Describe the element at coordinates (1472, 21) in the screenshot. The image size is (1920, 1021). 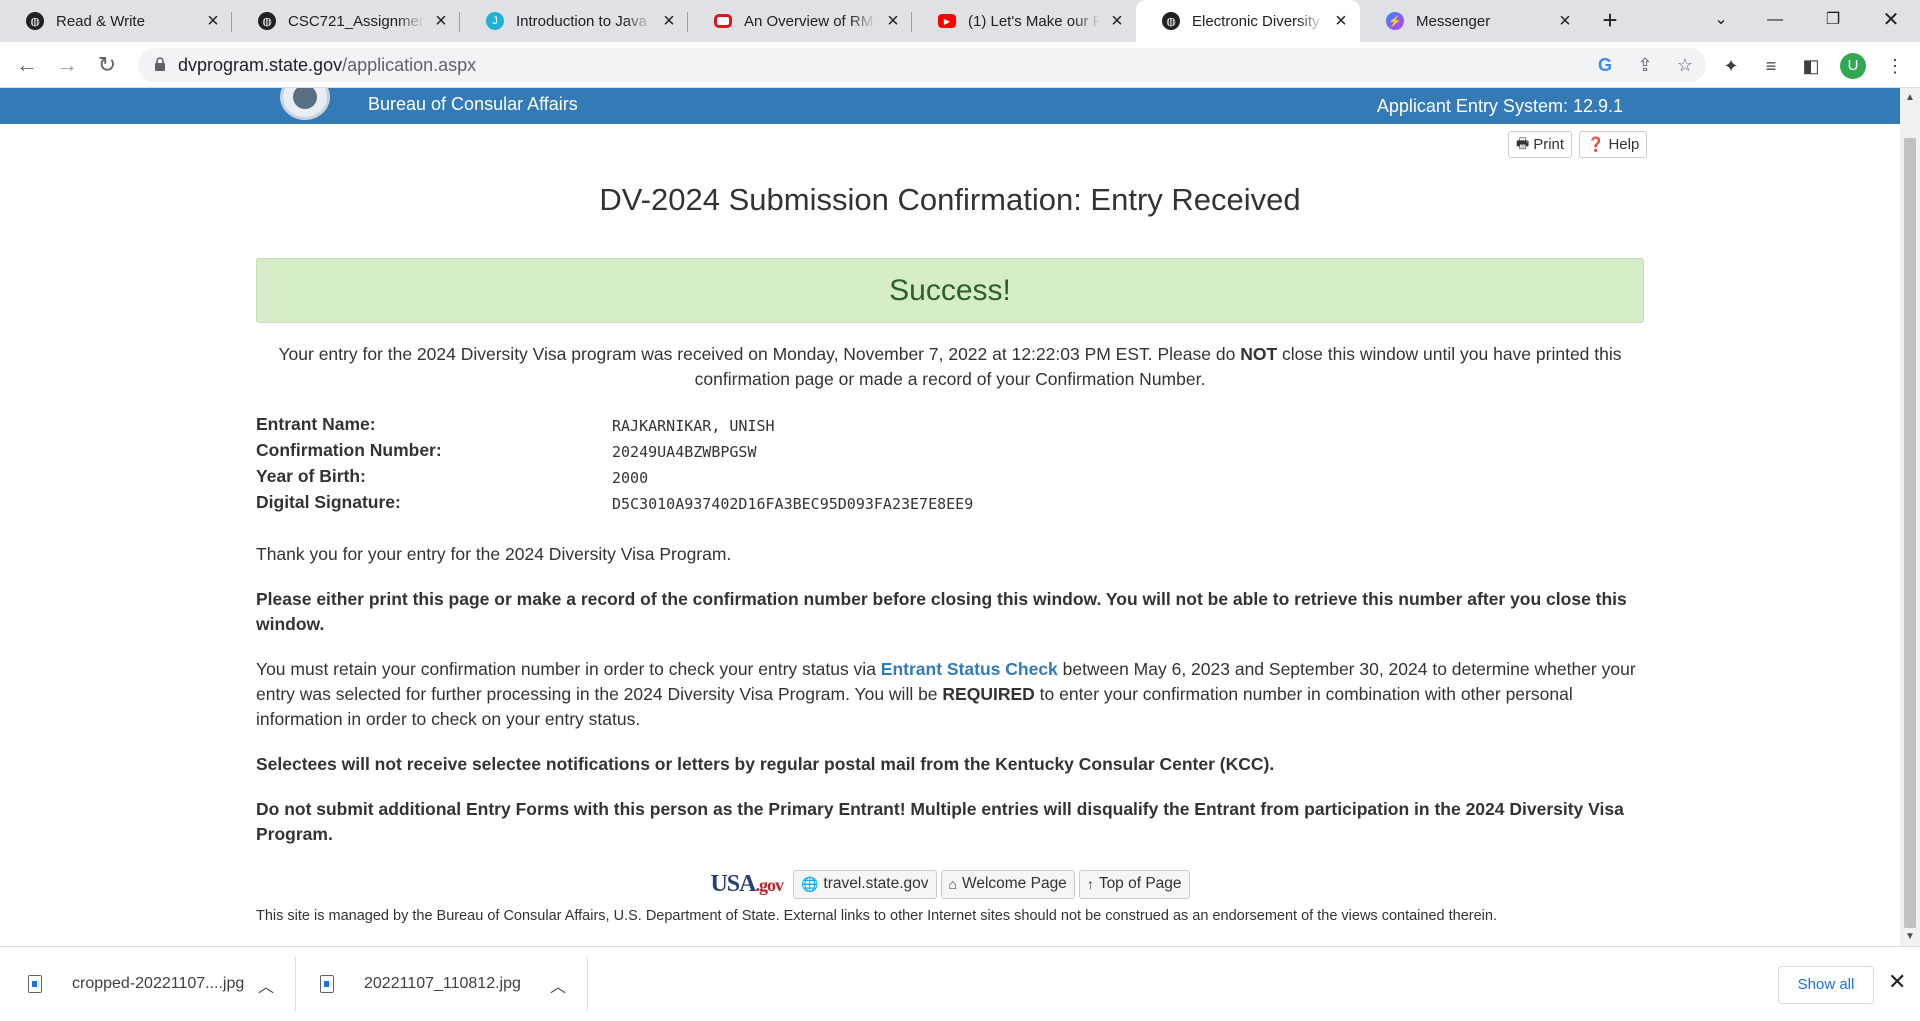
I see `tab-messenger: ⚡ Messenger ×` at that location.